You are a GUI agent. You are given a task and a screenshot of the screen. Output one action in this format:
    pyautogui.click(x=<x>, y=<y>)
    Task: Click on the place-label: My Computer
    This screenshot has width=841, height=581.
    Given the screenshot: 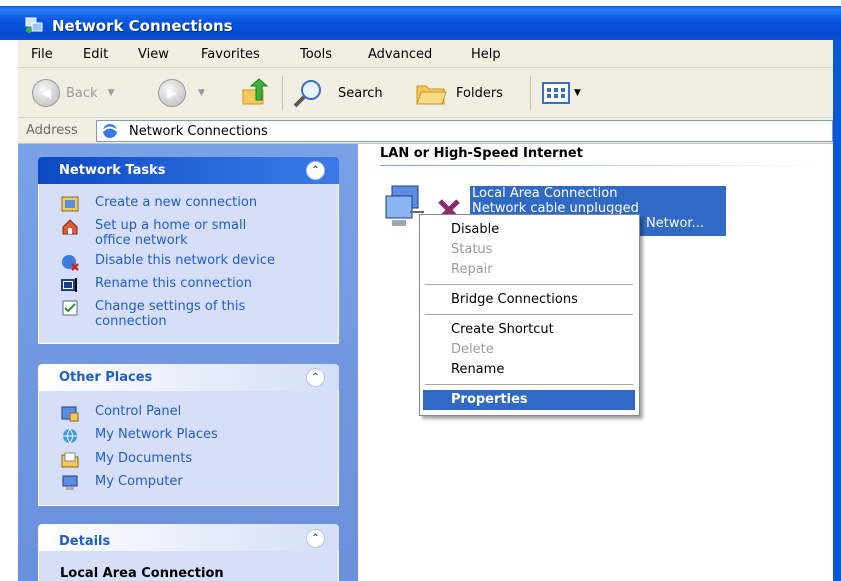 What is the action you would take?
    pyautogui.click(x=139, y=481)
    